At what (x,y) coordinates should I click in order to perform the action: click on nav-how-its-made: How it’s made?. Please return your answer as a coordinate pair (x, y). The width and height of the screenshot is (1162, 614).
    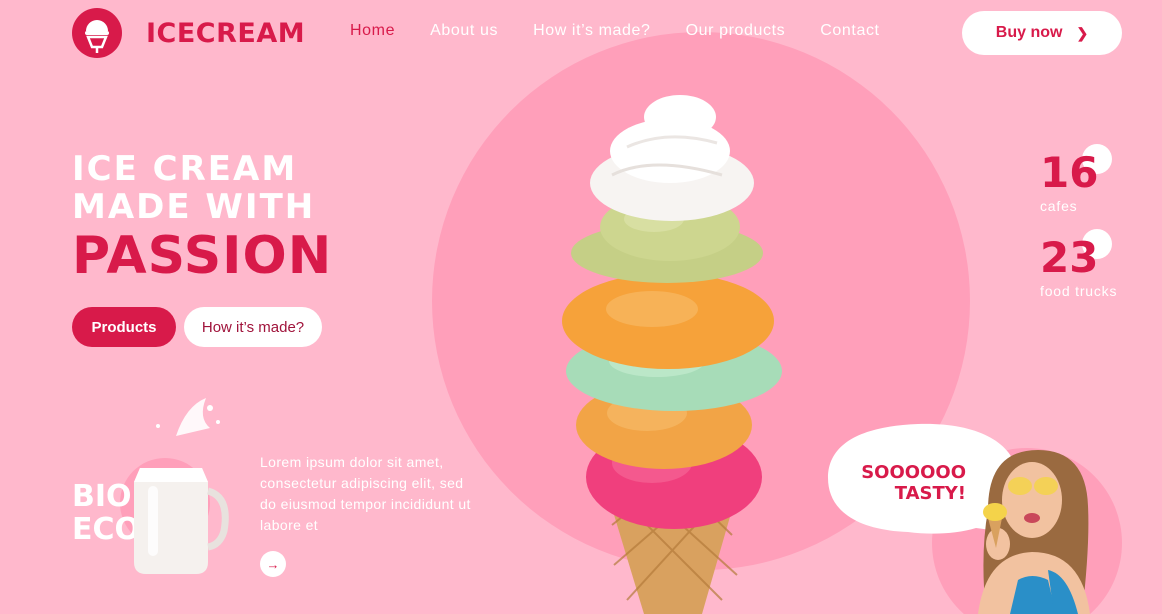
    Looking at the image, I should click on (592, 31).